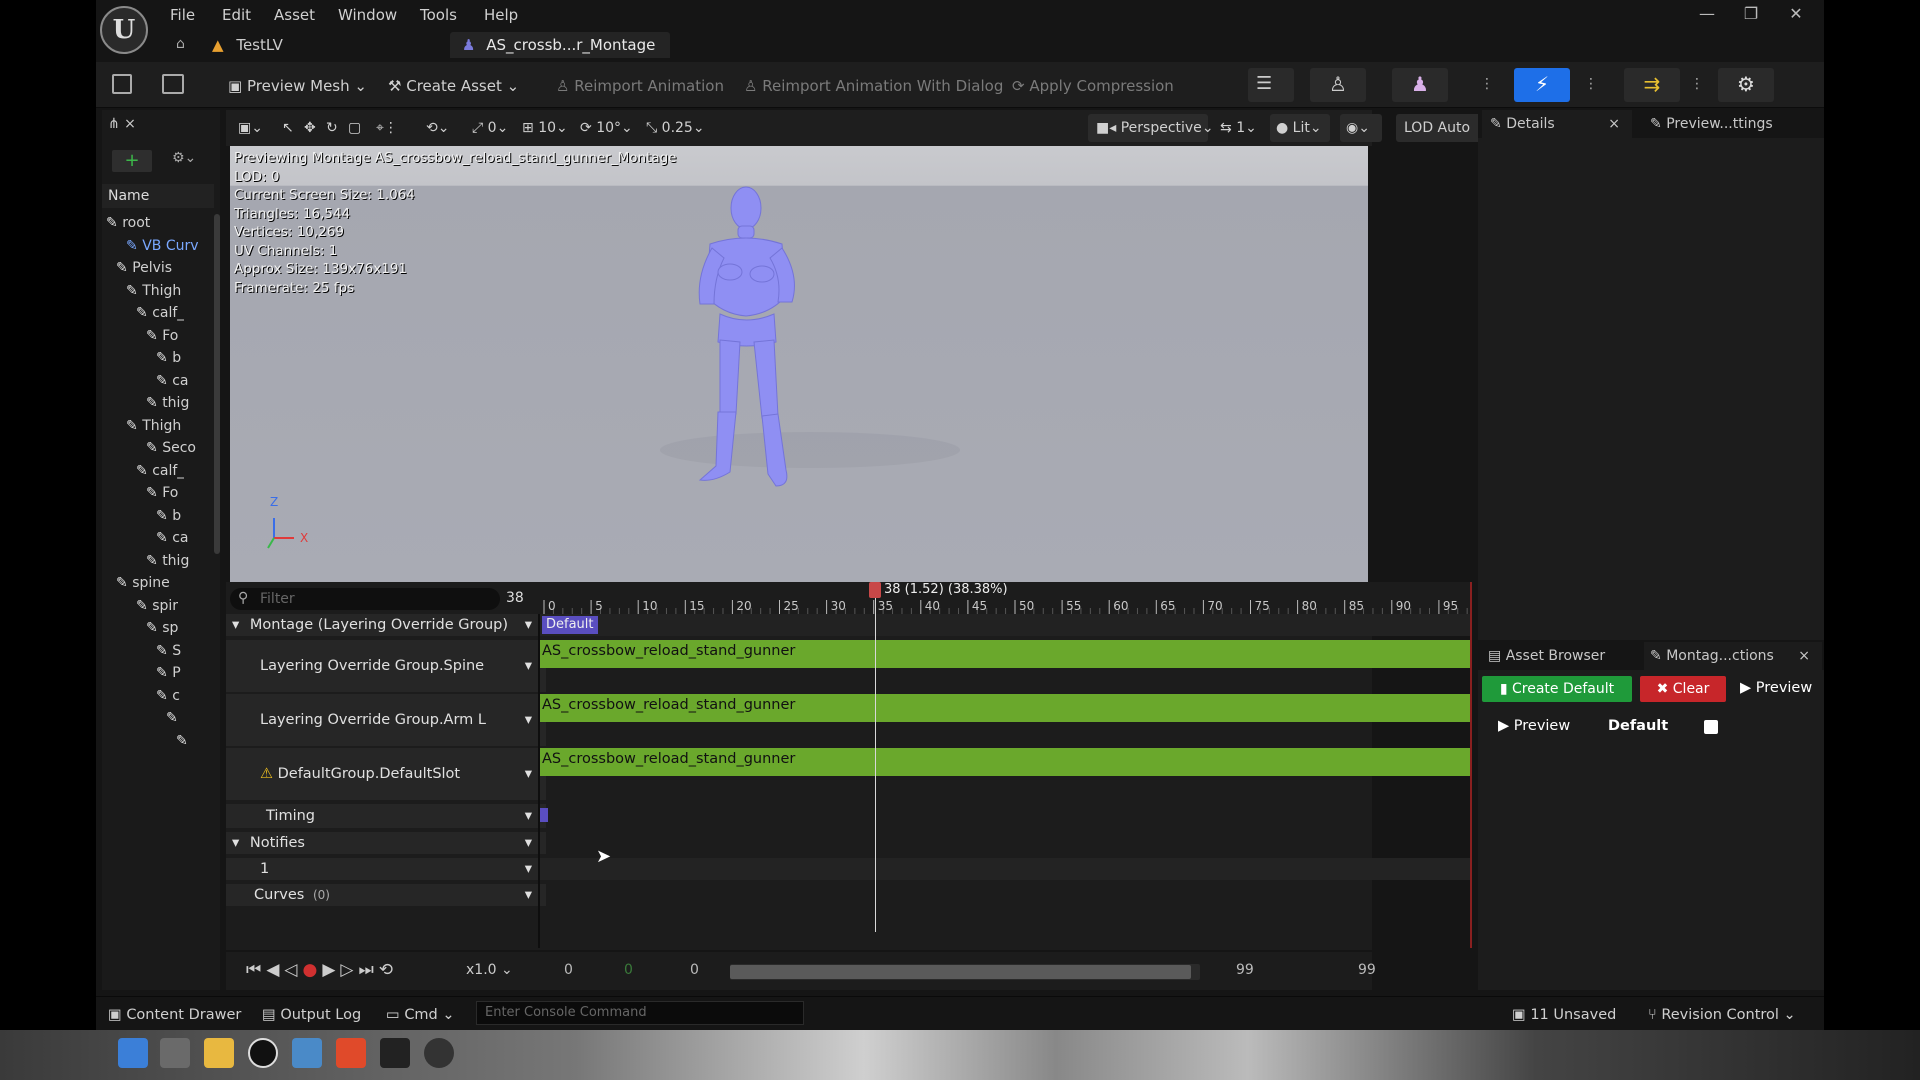  I want to click on hamburger-menu-button: ☰, so click(1271, 85).